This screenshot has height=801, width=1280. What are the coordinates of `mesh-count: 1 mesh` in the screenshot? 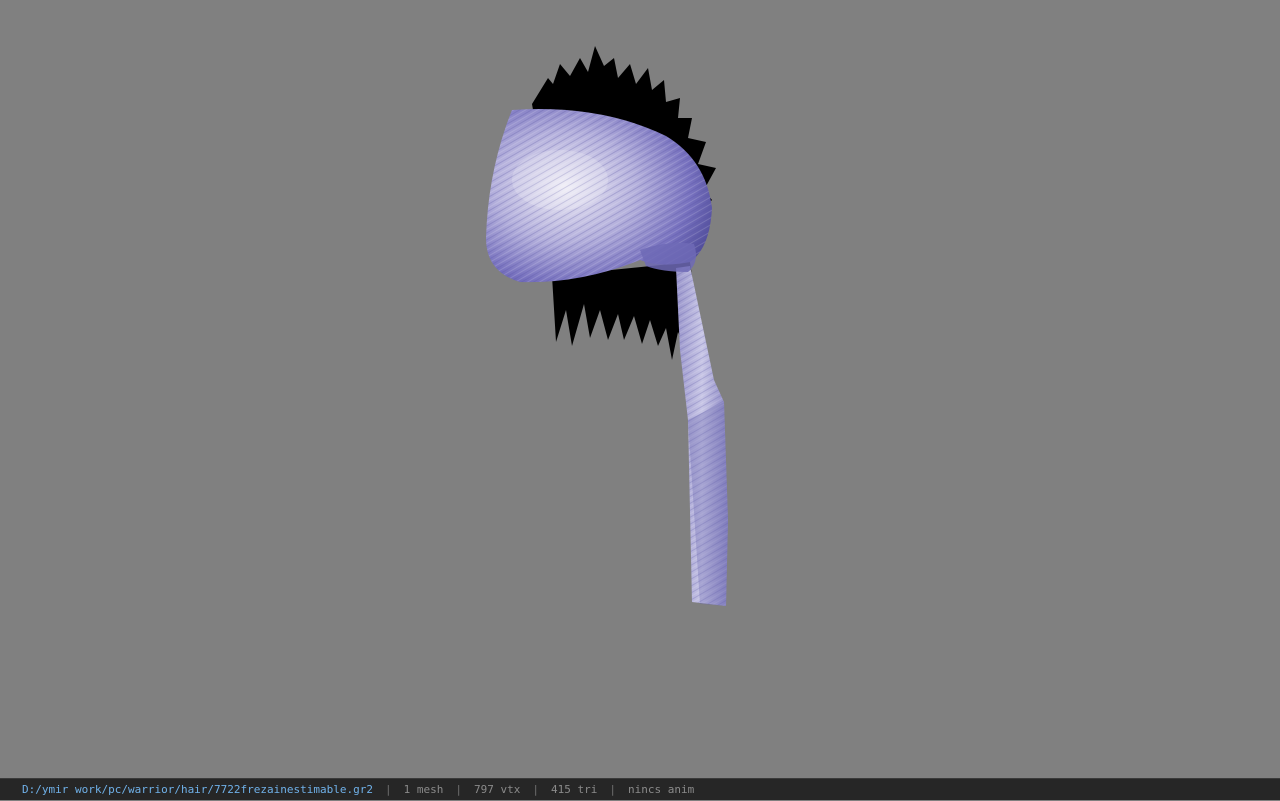 It's located at (423, 789).